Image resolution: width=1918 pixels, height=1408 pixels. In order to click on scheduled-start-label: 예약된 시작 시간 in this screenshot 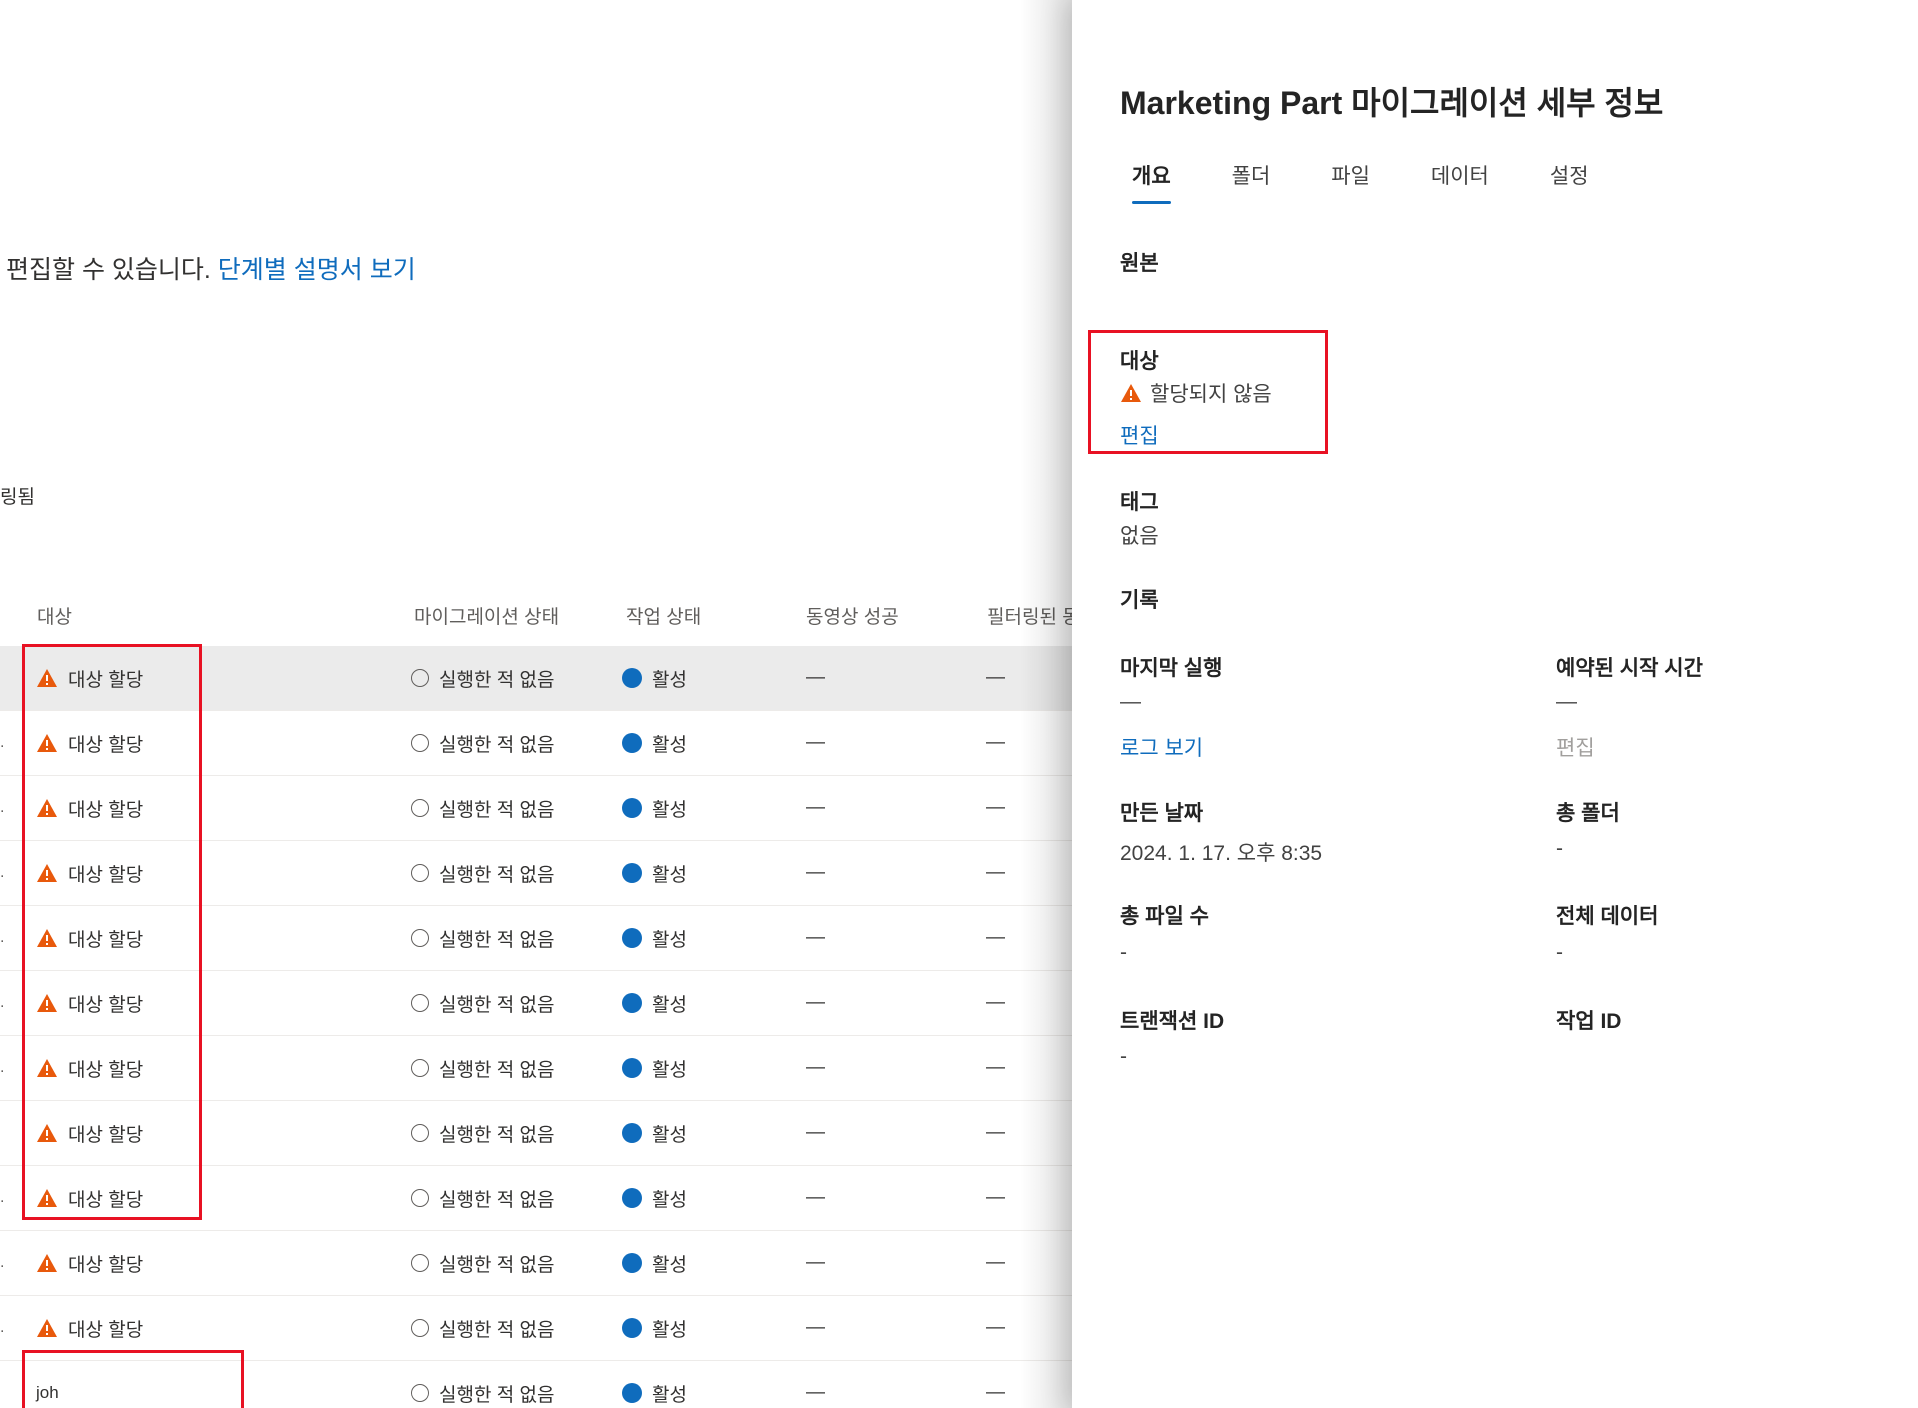, I will do `click(1629, 668)`.